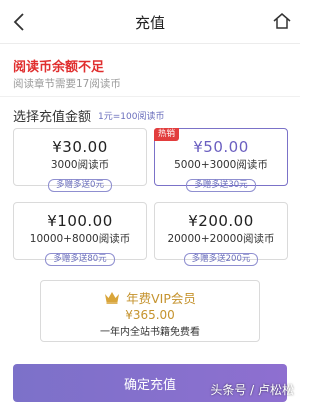  What do you see at coordinates (80, 239) in the screenshot?
I see `option-coins: 10000+8000阅读币` at bounding box center [80, 239].